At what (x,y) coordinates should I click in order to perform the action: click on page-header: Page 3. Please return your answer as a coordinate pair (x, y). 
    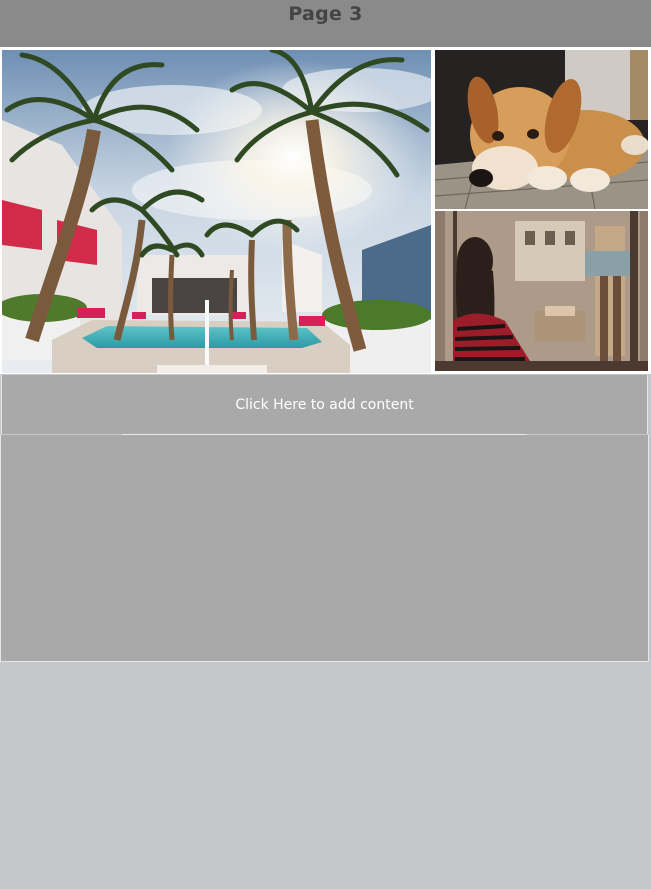
    Looking at the image, I should click on (325, 23).